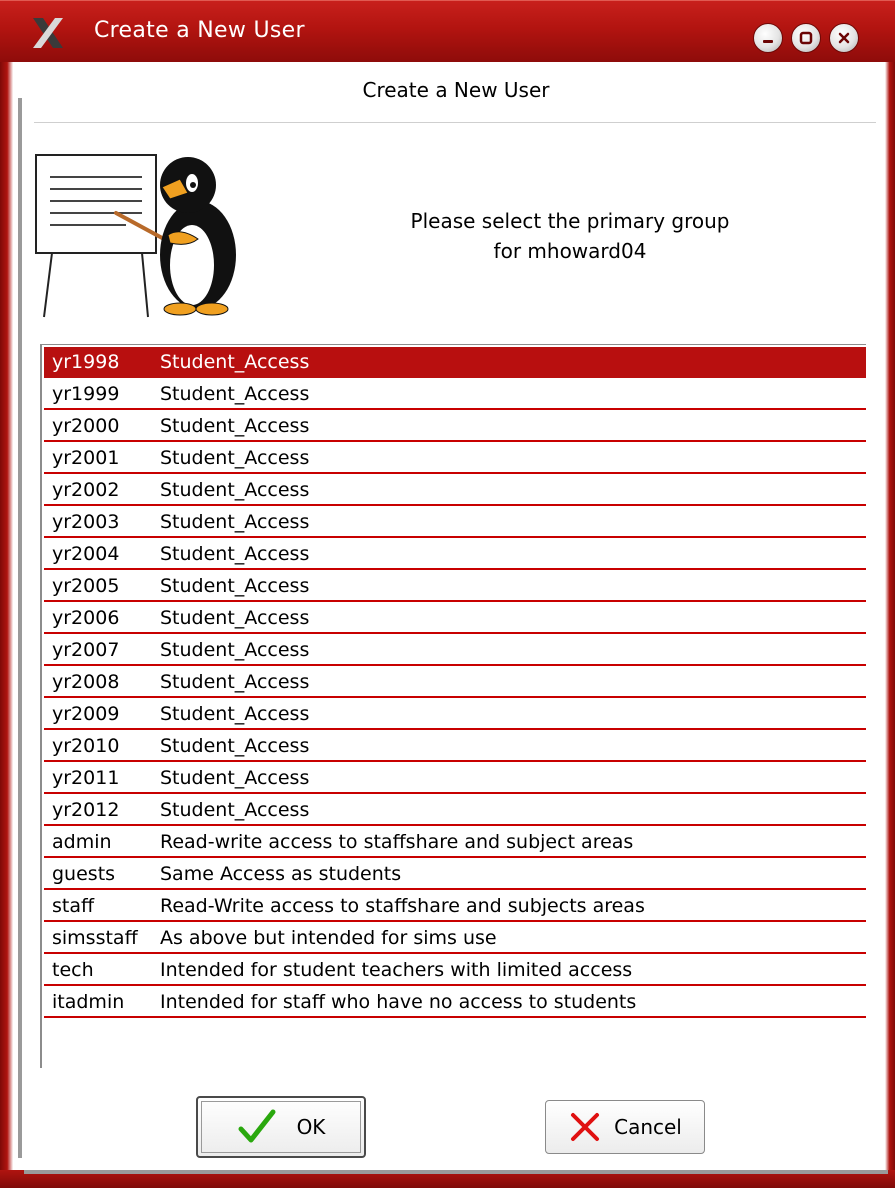 The width and height of the screenshot is (895, 1188). I want to click on group-row-yr2008: yr2008 Student_Access, so click(455, 682).